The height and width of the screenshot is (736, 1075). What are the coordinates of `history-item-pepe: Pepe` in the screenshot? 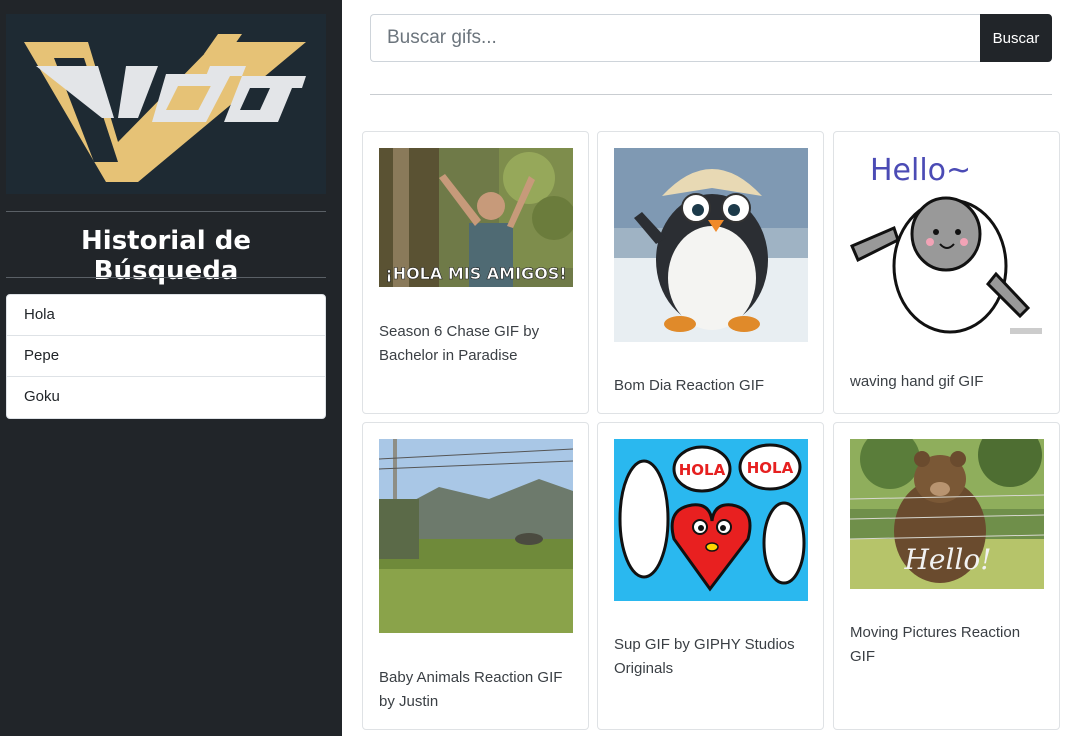 It's located at (166, 356).